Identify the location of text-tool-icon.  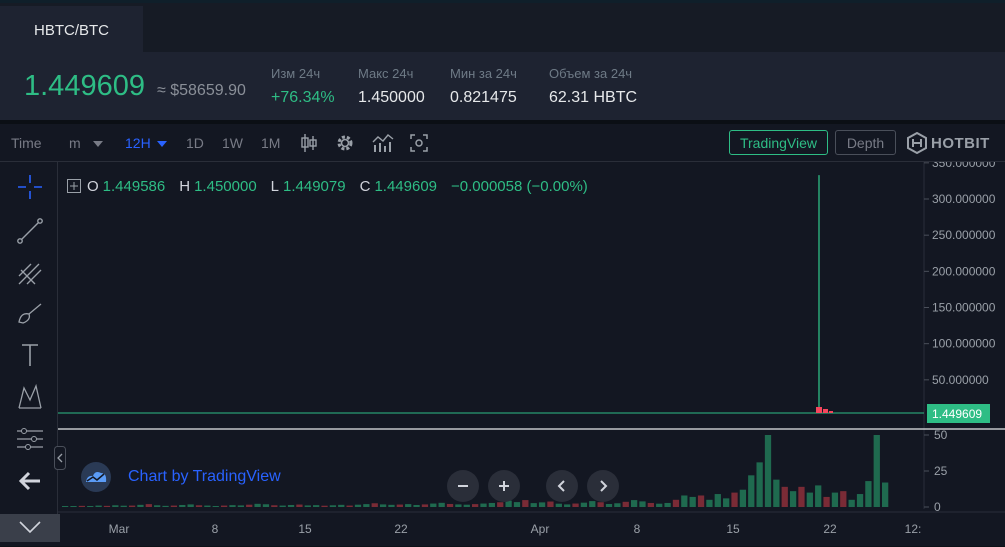
(30, 355).